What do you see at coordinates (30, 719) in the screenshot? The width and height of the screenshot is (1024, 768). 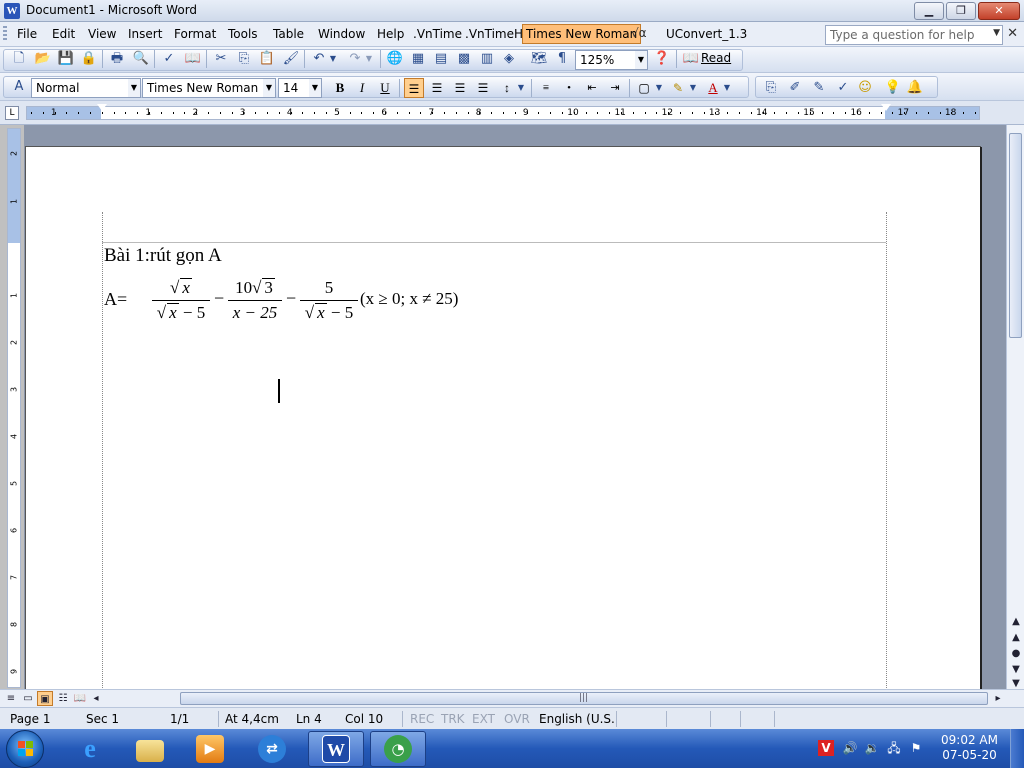 I see `status-page: Page 1` at bounding box center [30, 719].